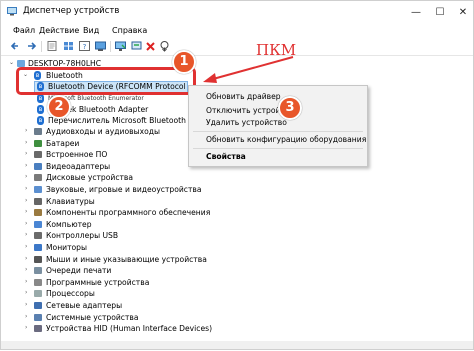 Image resolution: width=474 pixels, height=351 pixels. I want to click on step-badge-1: 1, so click(184, 62).